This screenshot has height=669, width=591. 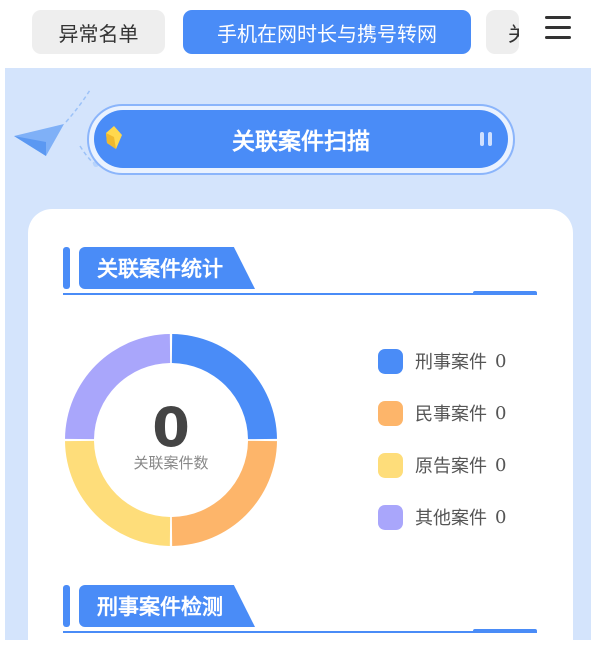 I want to click on top-tab-bar: 异常名单 手机在网时长与携号转网 关, so click(x=295, y=34).